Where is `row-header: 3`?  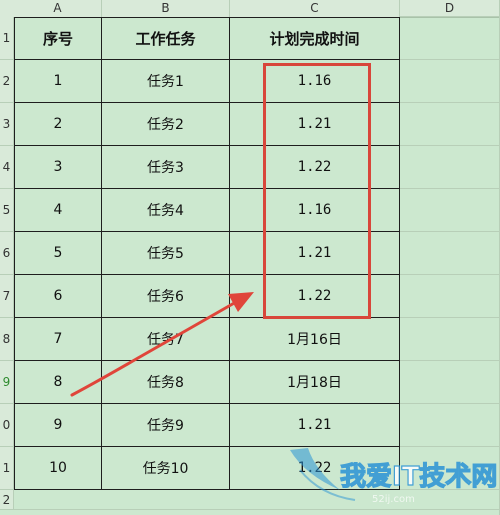 row-header: 3 is located at coordinates (7, 124).